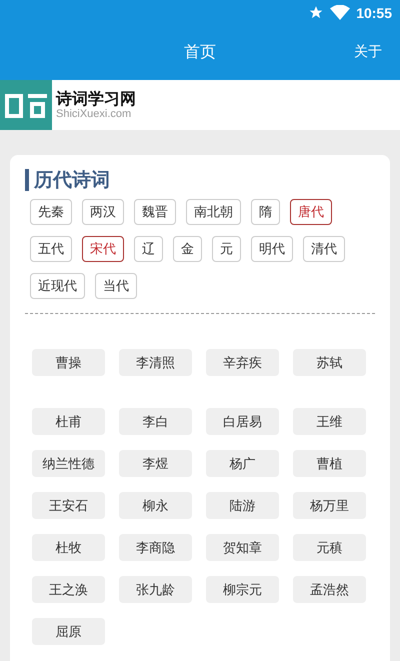 This screenshot has height=661, width=400. What do you see at coordinates (242, 547) in the screenshot?
I see `poet-button: 贺知章` at bounding box center [242, 547].